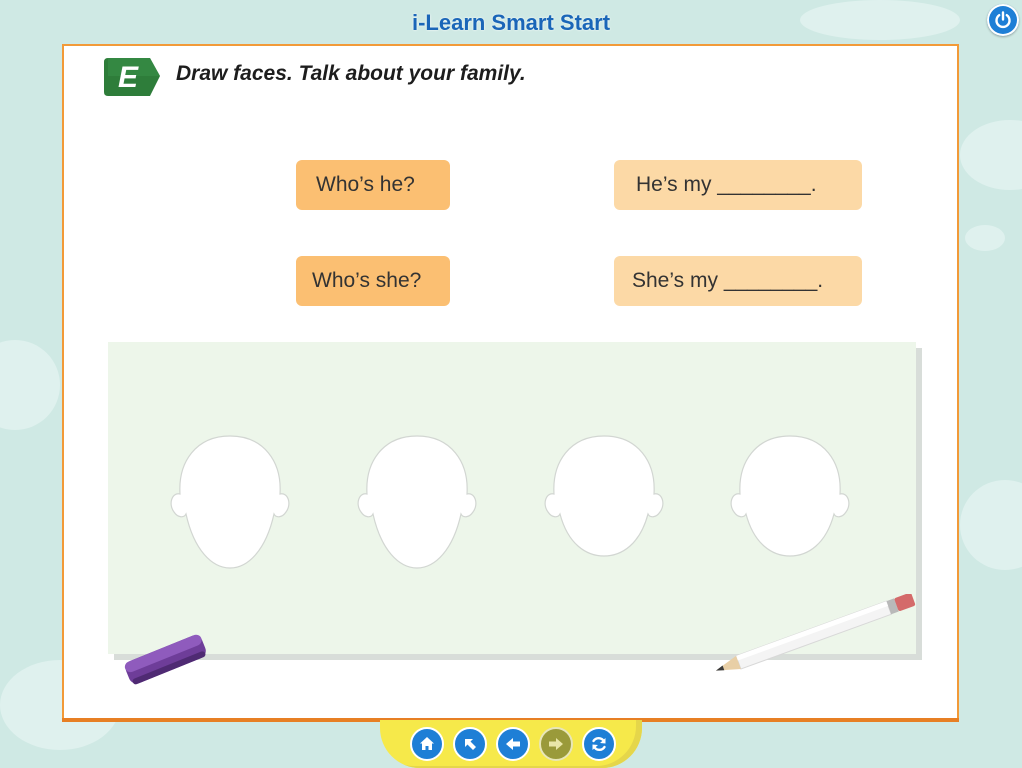  I want to click on next-button, so click(556, 744).